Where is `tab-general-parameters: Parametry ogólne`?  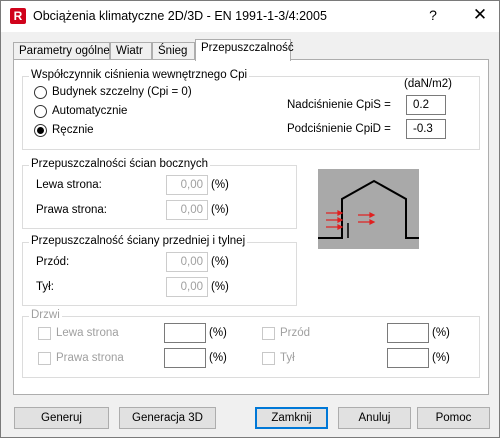
tab-general-parameters: Parametry ogólne is located at coordinates (61, 51).